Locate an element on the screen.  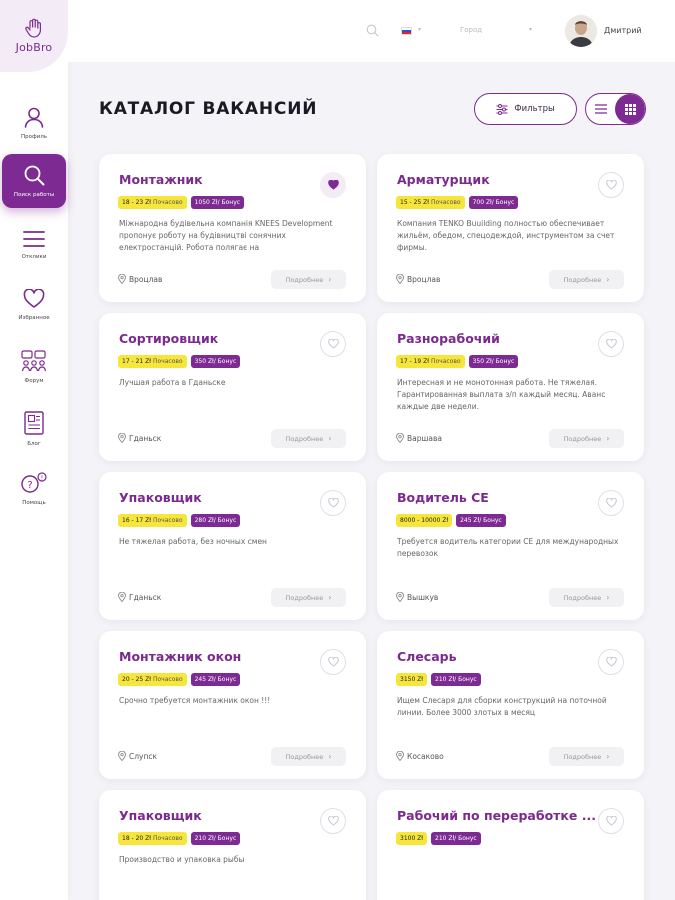
logo-text: JobBro is located at coordinates (34, 47).